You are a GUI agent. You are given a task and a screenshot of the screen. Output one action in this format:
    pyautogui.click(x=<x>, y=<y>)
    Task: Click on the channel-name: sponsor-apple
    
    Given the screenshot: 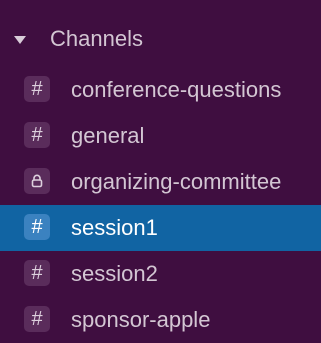 What is the action you would take?
    pyautogui.click(x=141, y=319)
    